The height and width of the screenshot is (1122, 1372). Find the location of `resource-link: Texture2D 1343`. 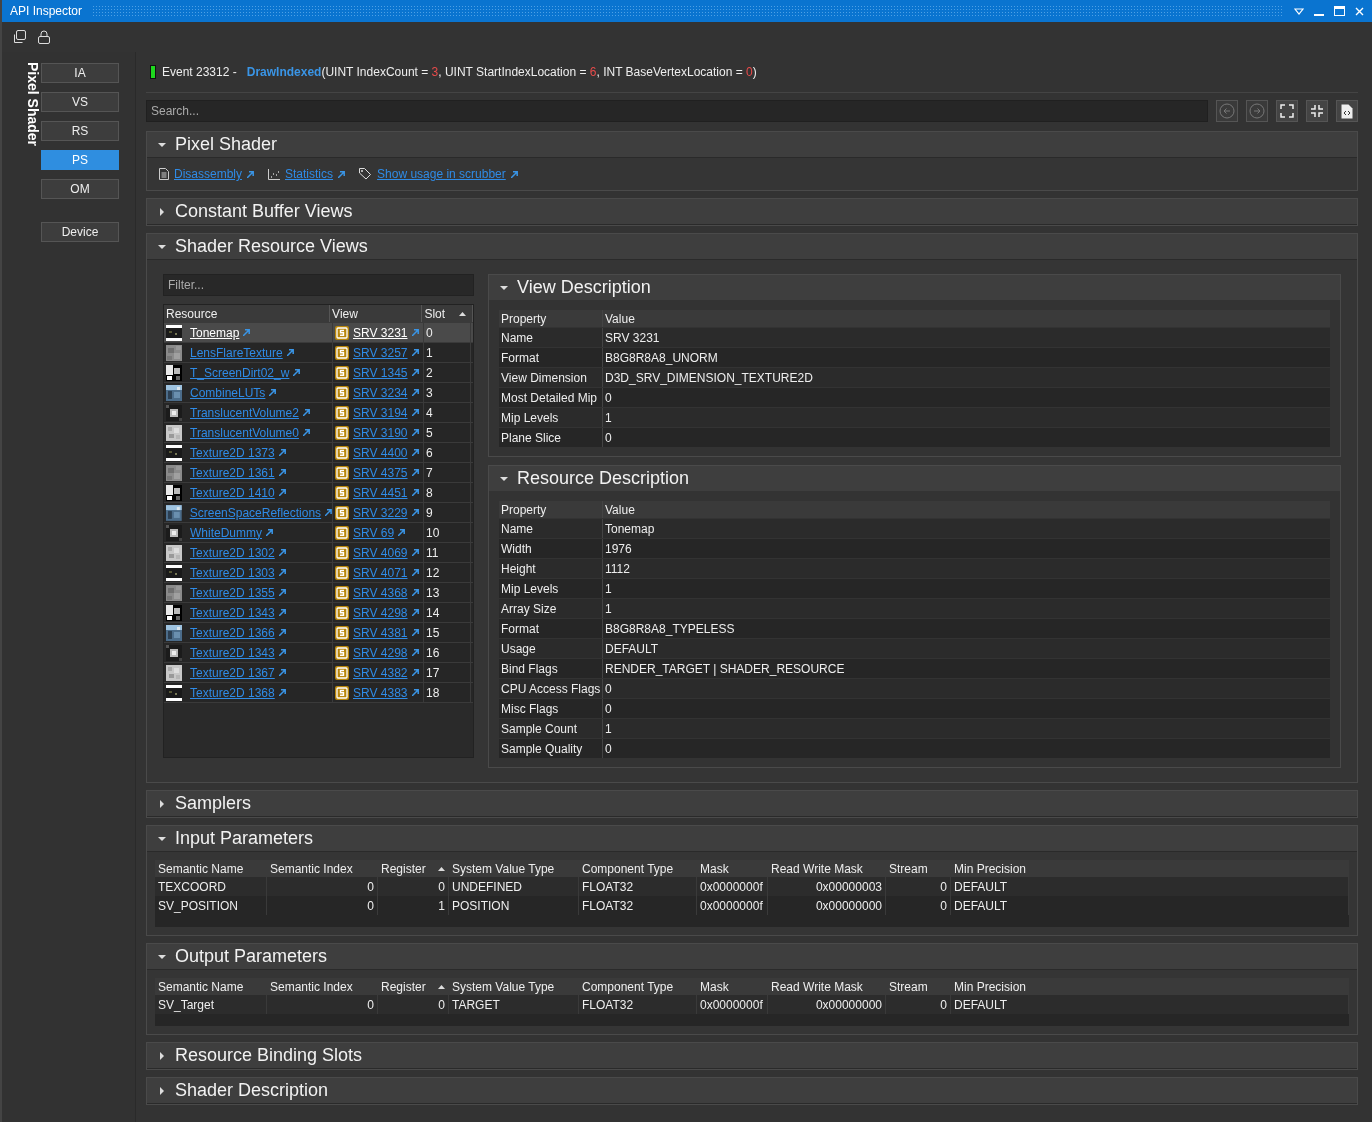

resource-link: Texture2D 1343 is located at coordinates (232, 612).